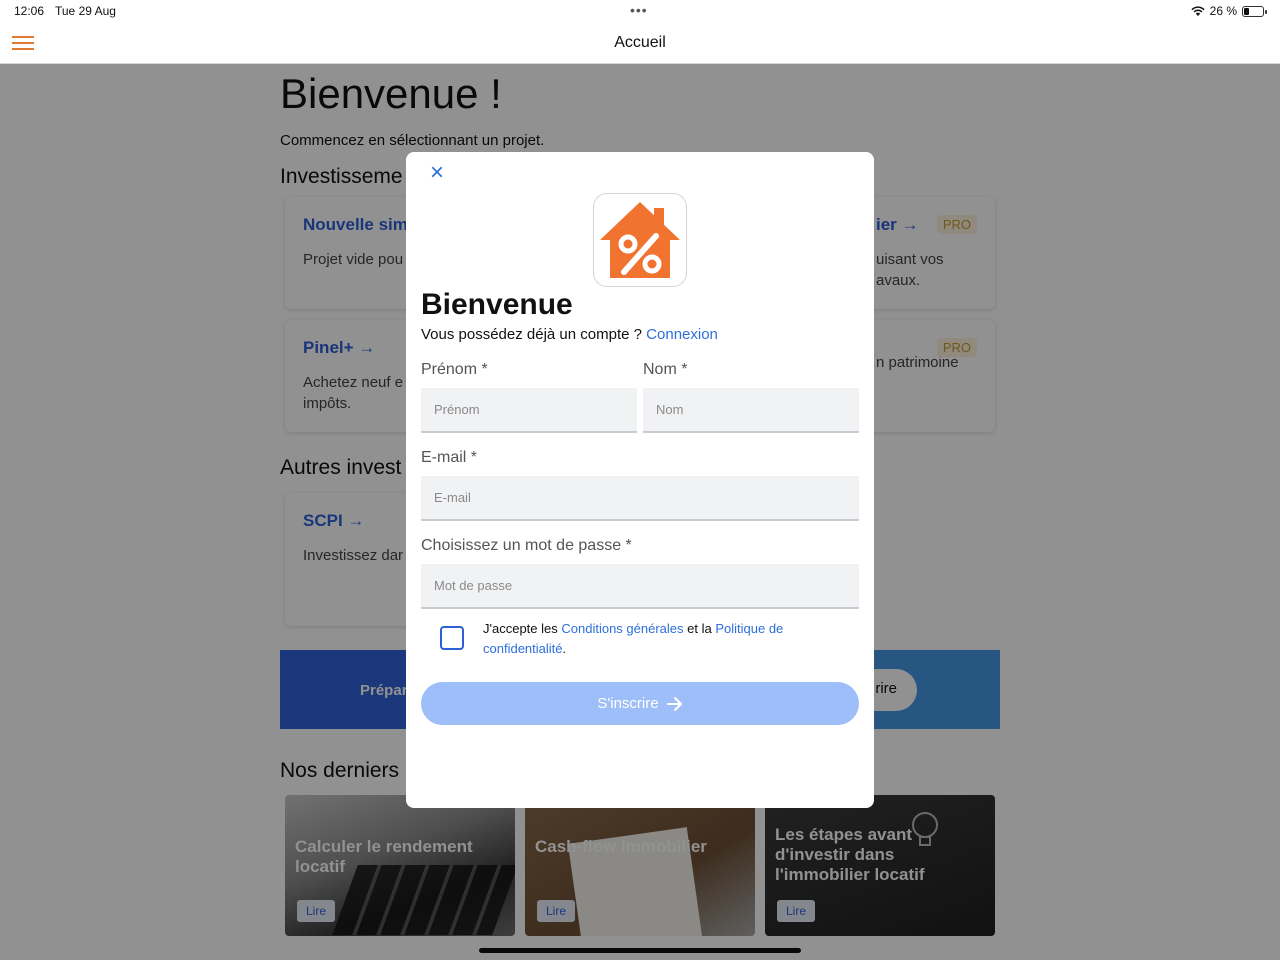  Describe the element at coordinates (1247, 11) in the screenshot. I see `battery-level` at that location.